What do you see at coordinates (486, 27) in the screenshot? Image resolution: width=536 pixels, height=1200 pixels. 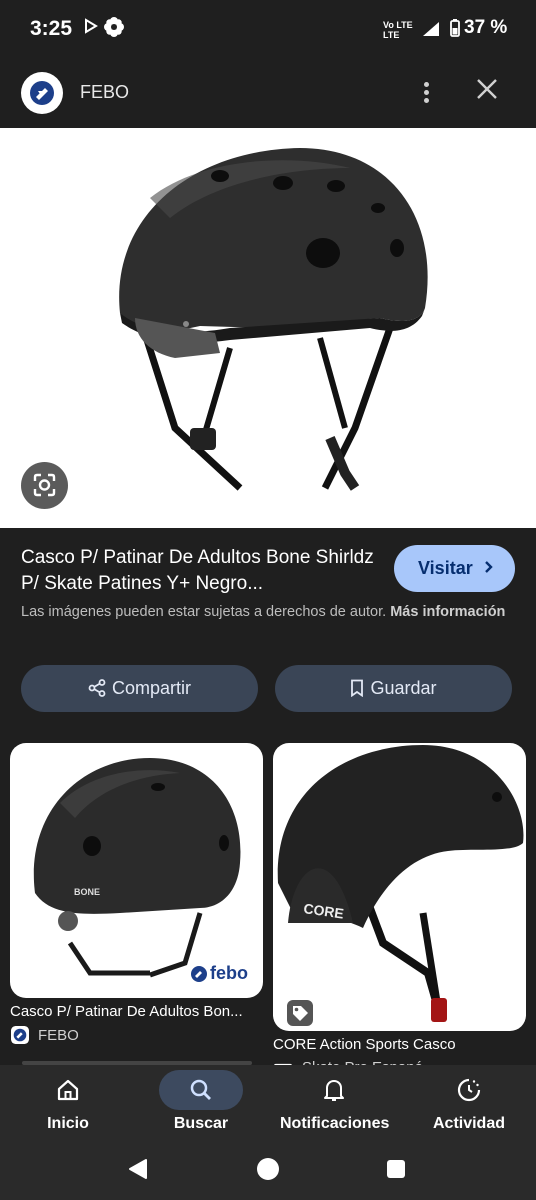 I see `battery-percent: 37 %` at bounding box center [486, 27].